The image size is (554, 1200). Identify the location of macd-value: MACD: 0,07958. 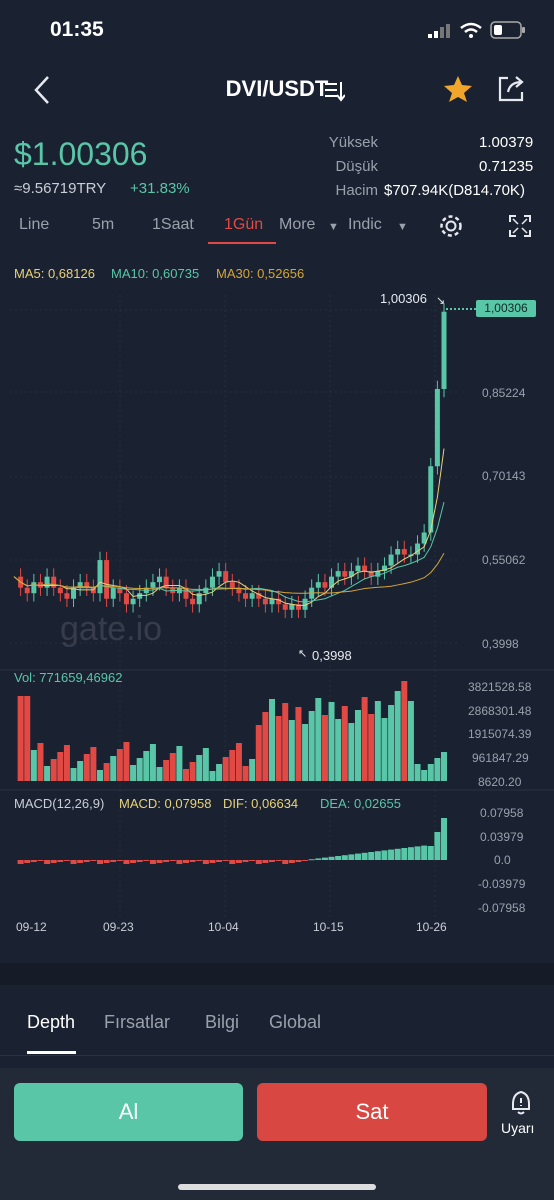
(165, 803).